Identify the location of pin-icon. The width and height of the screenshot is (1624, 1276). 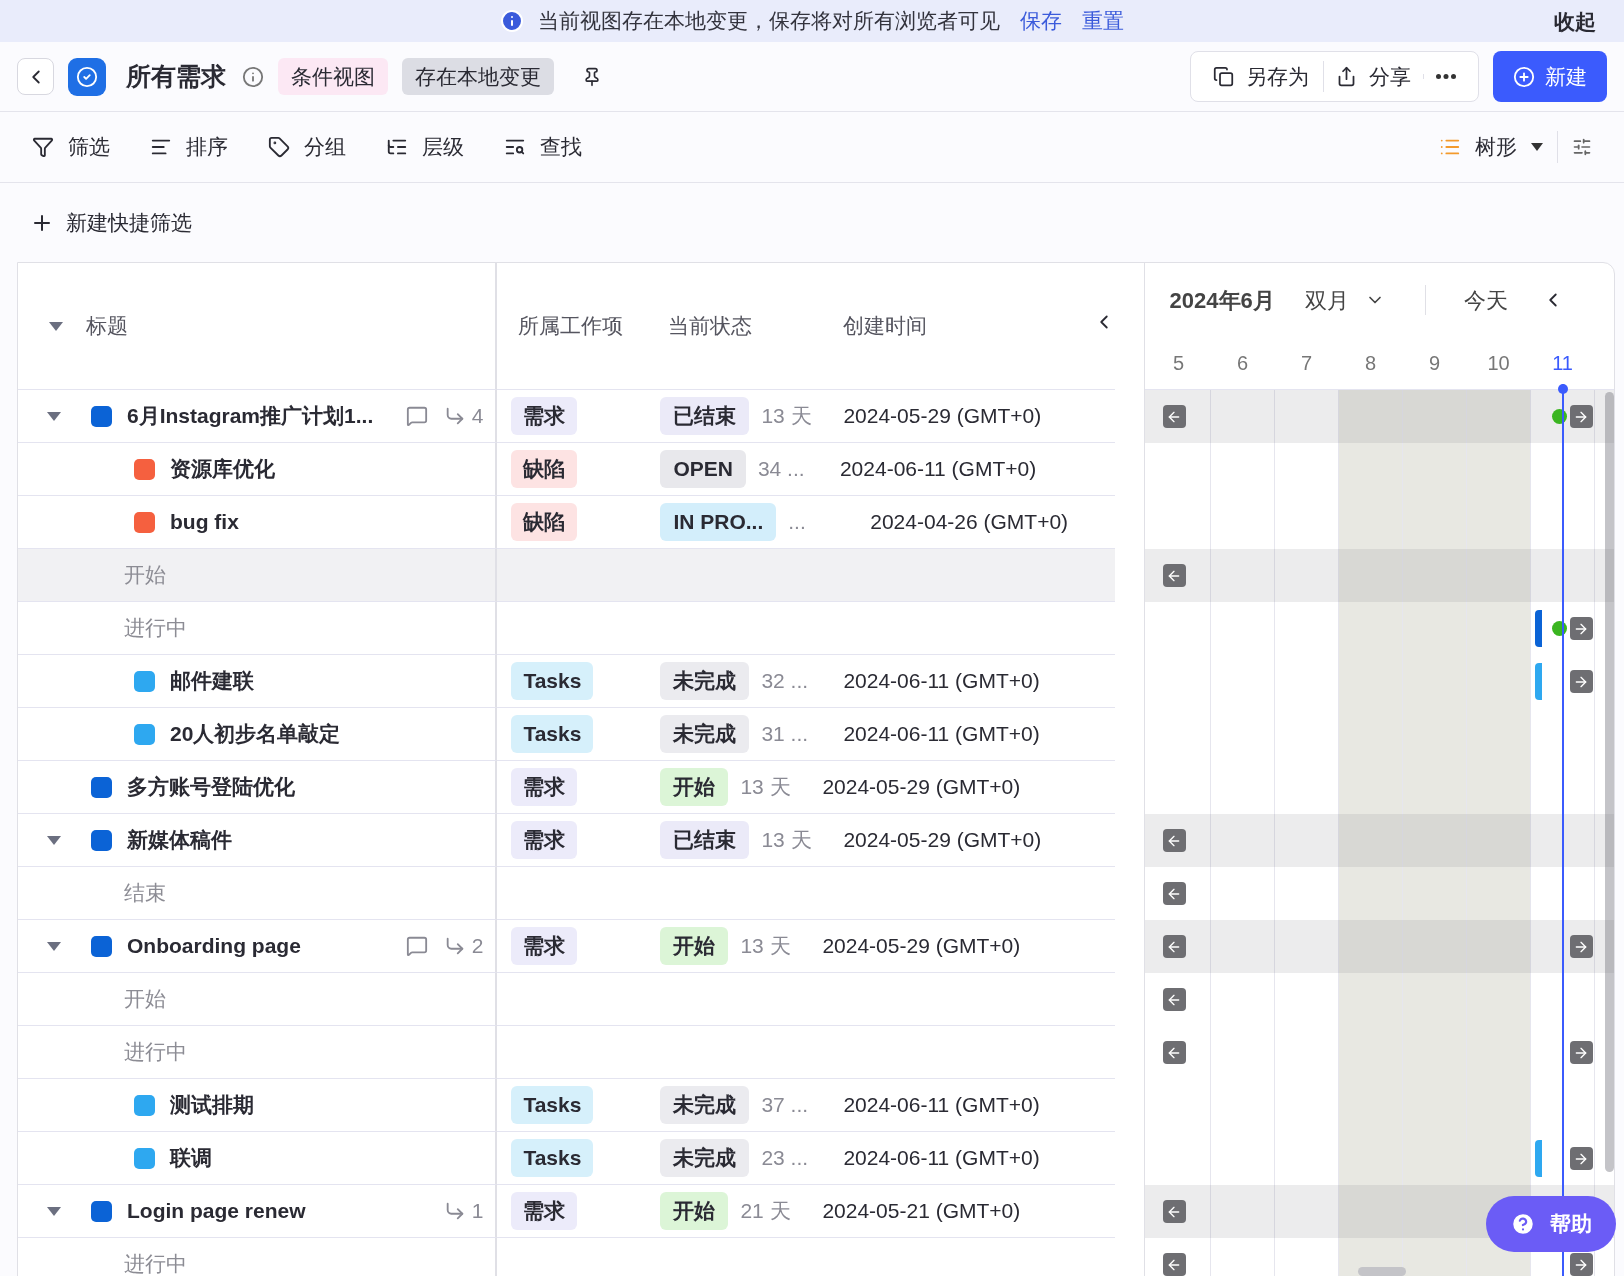
(592, 76).